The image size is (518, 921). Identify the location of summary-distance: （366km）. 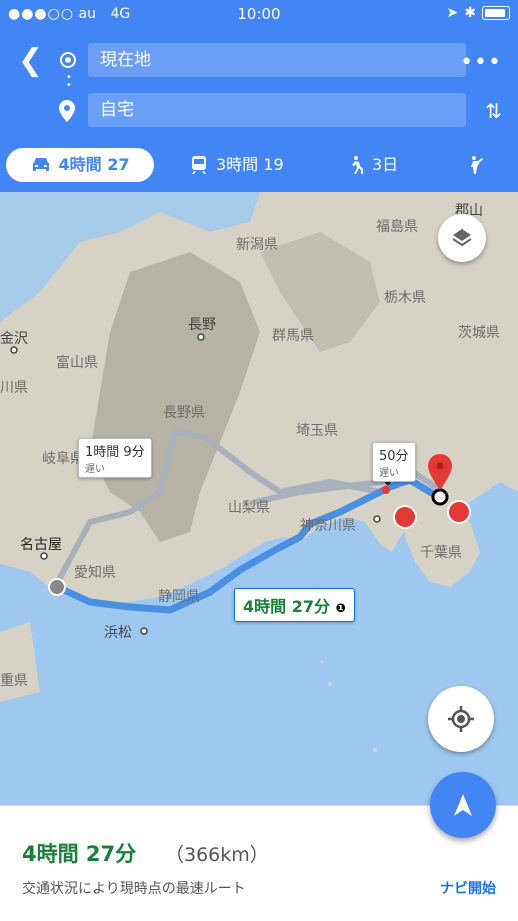
(217, 855).